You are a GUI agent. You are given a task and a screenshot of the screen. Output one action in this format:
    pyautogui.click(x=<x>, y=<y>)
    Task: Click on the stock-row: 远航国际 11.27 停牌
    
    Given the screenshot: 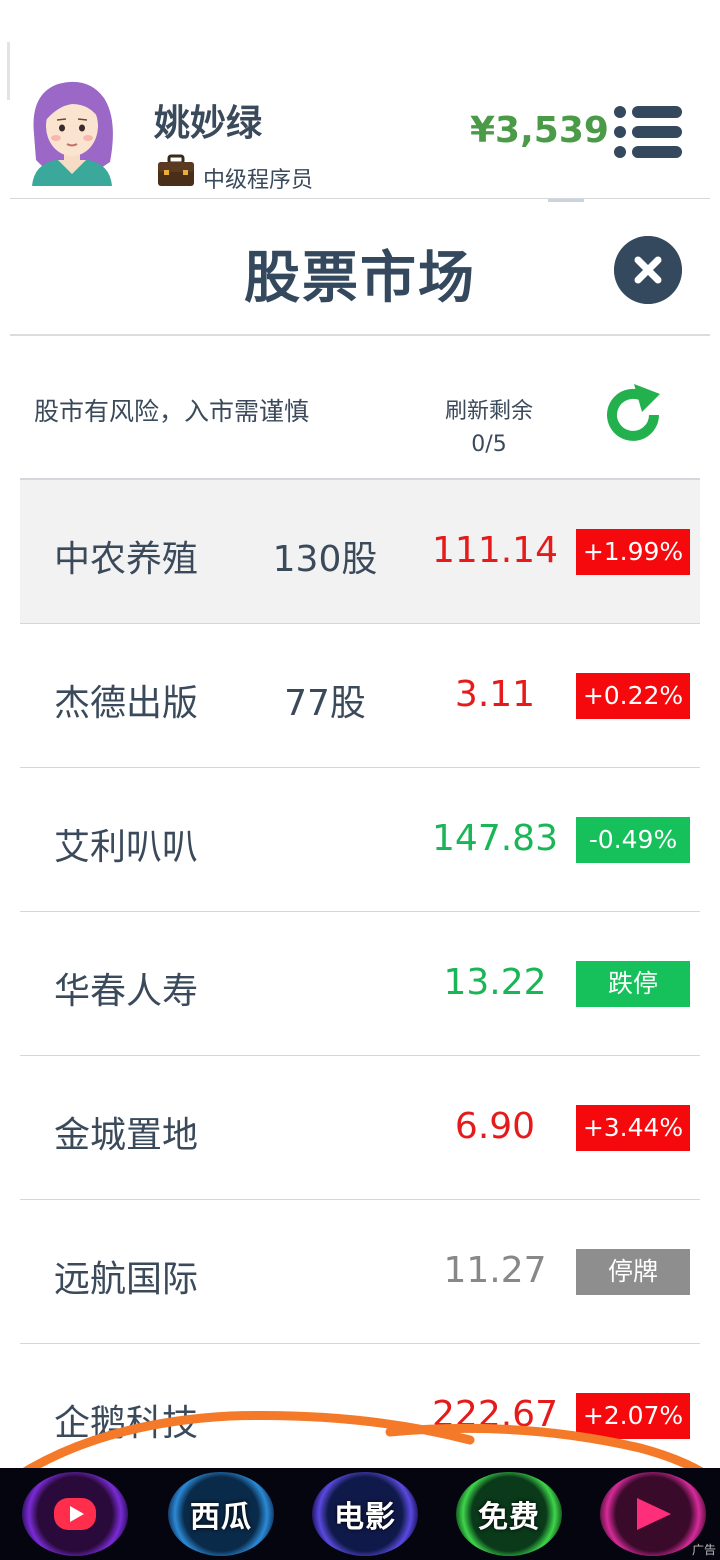 What is the action you would take?
    pyautogui.click(x=360, y=1272)
    